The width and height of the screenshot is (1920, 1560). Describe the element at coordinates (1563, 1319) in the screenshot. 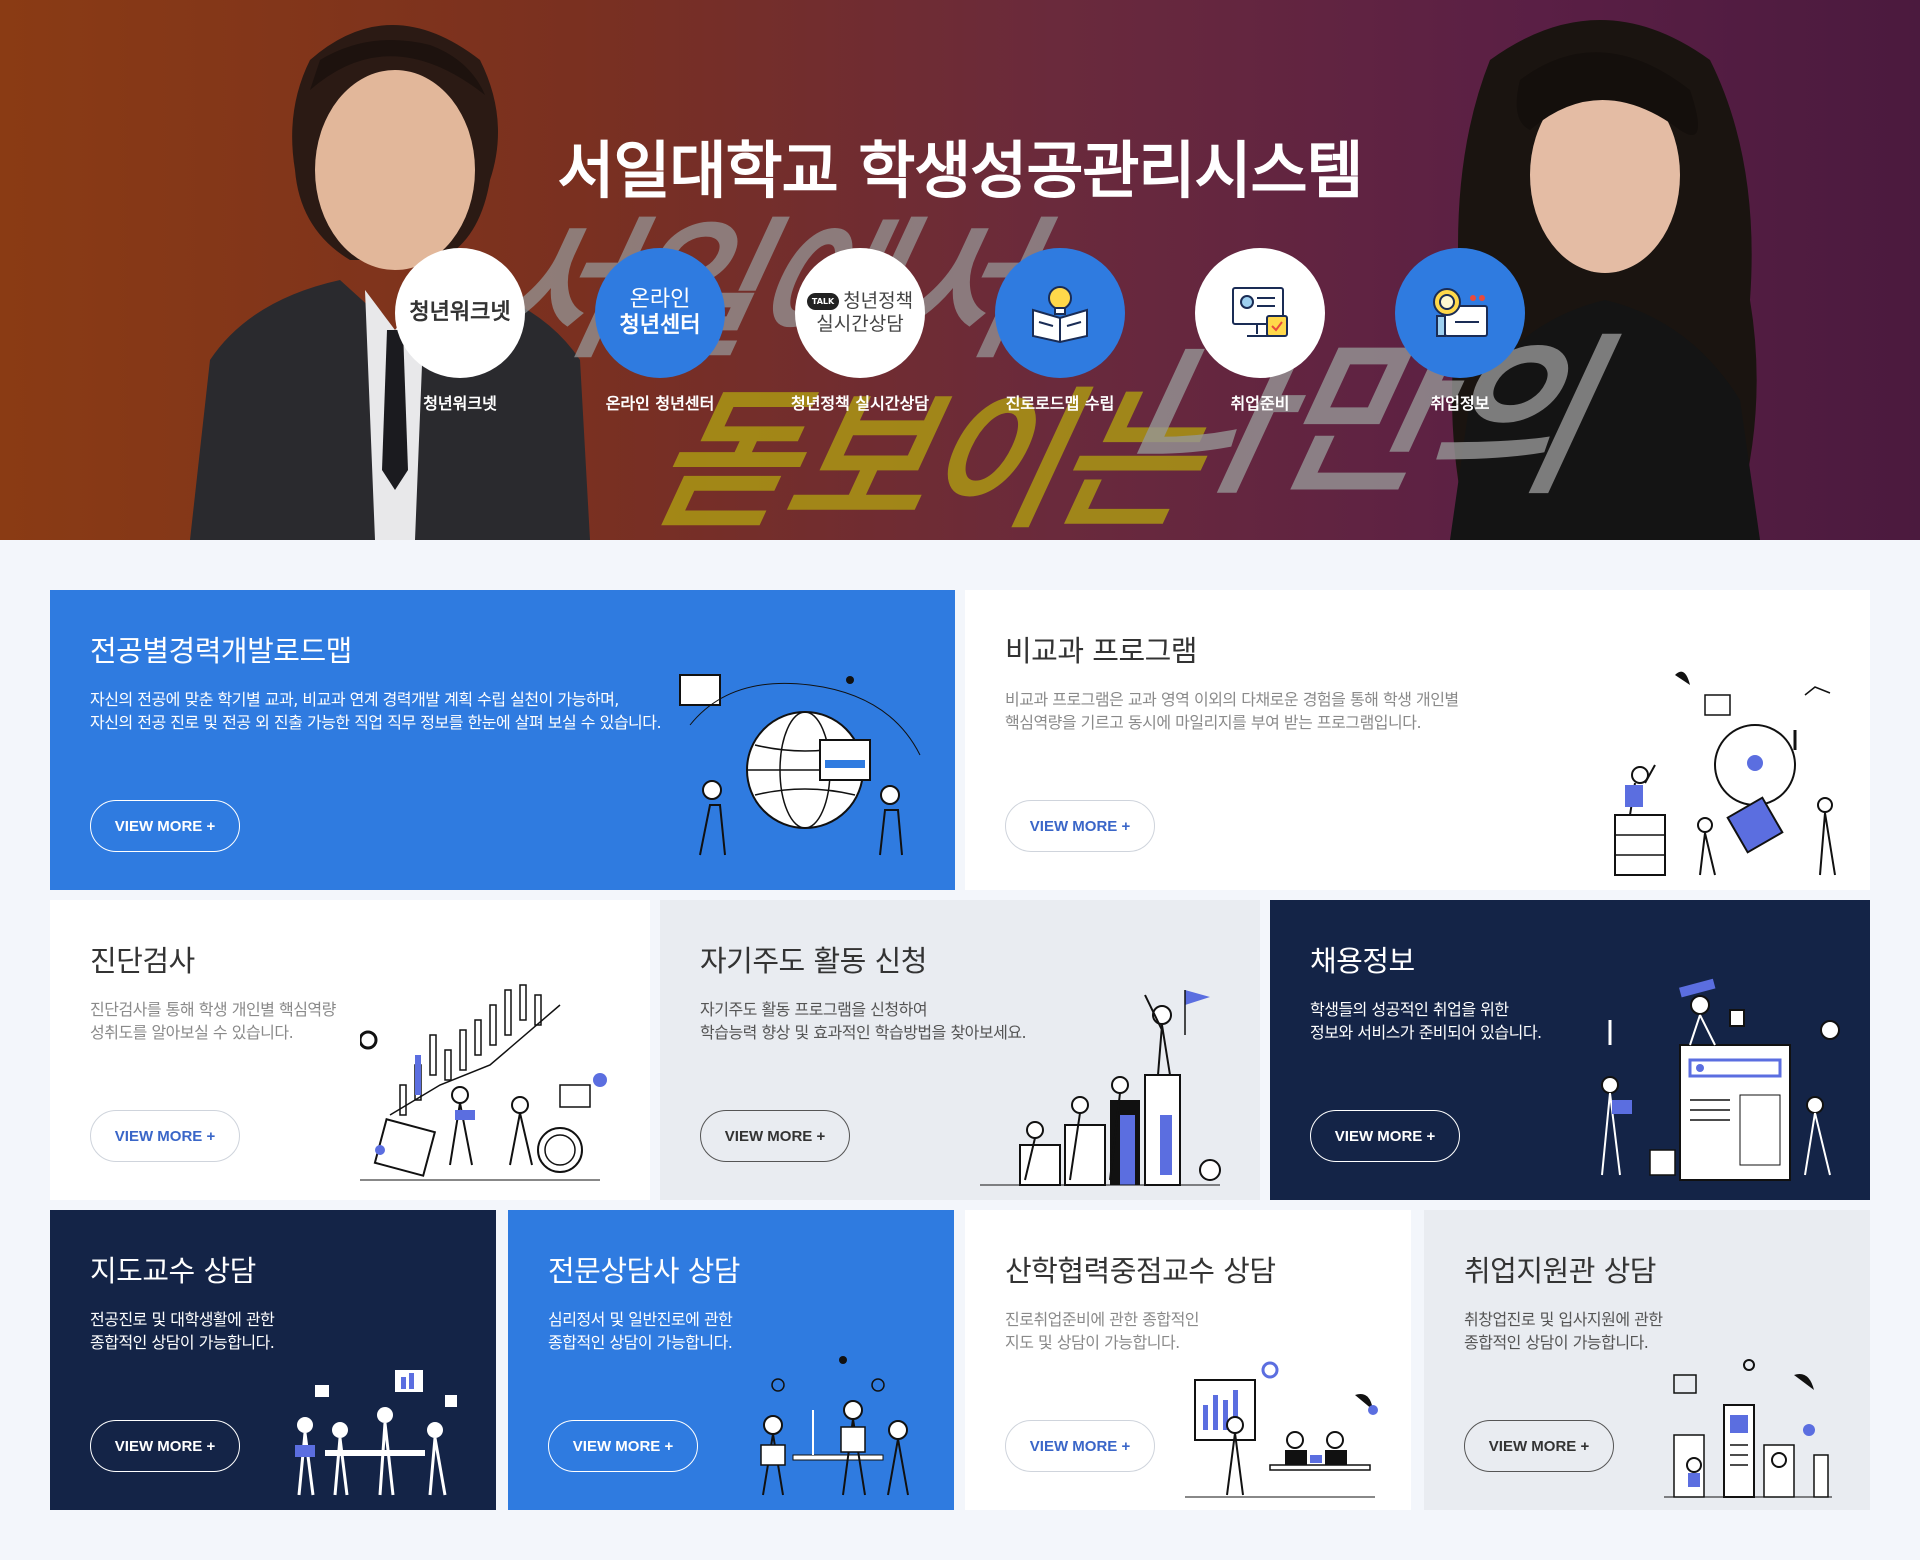

I see `desc-line-1: 취창업진로 및 입사지원에 관한` at that location.